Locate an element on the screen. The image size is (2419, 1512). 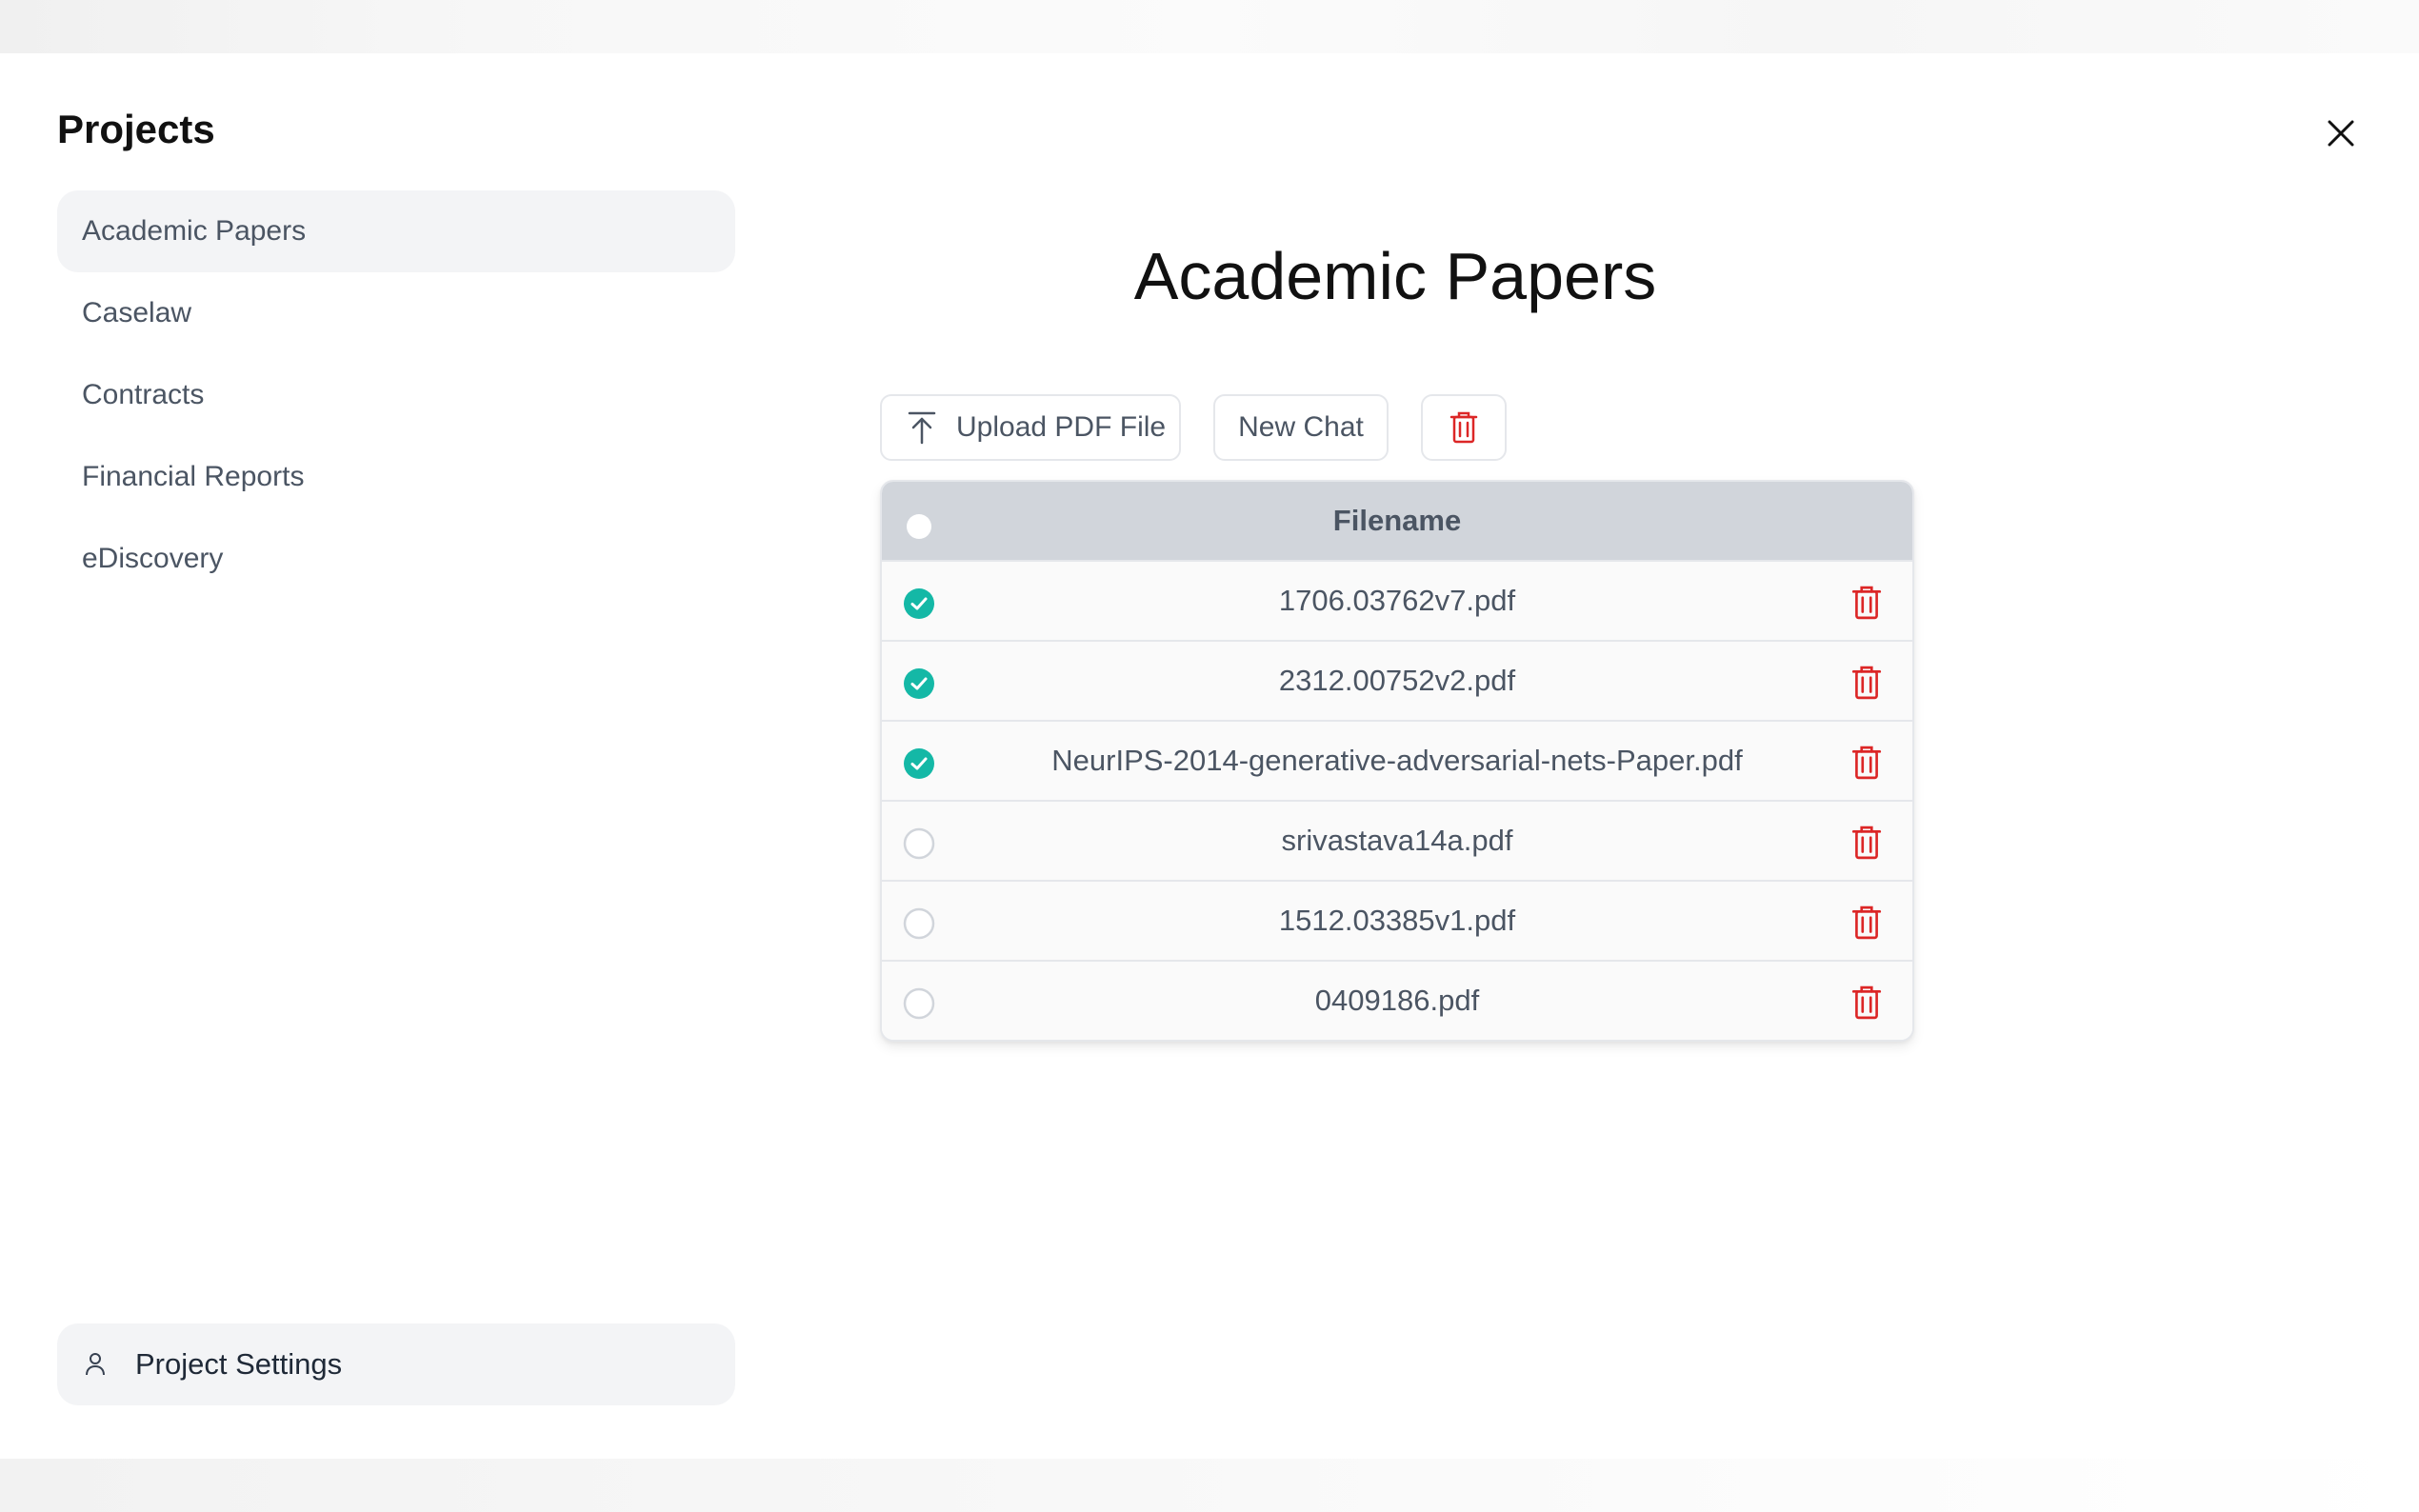
sidebar-item-contracts: Contracts is located at coordinates (396, 395).